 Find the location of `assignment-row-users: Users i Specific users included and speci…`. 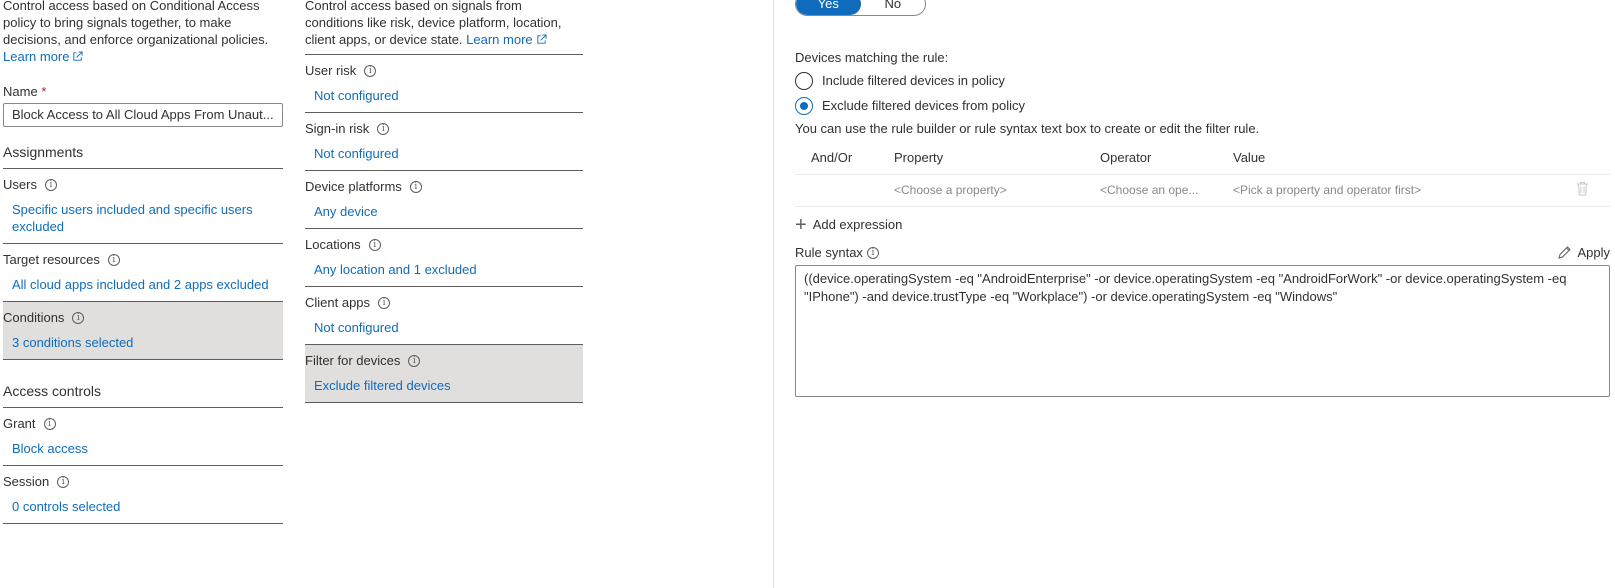

assignment-row-users: Users i Specific users included and speci… is located at coordinates (143, 206).